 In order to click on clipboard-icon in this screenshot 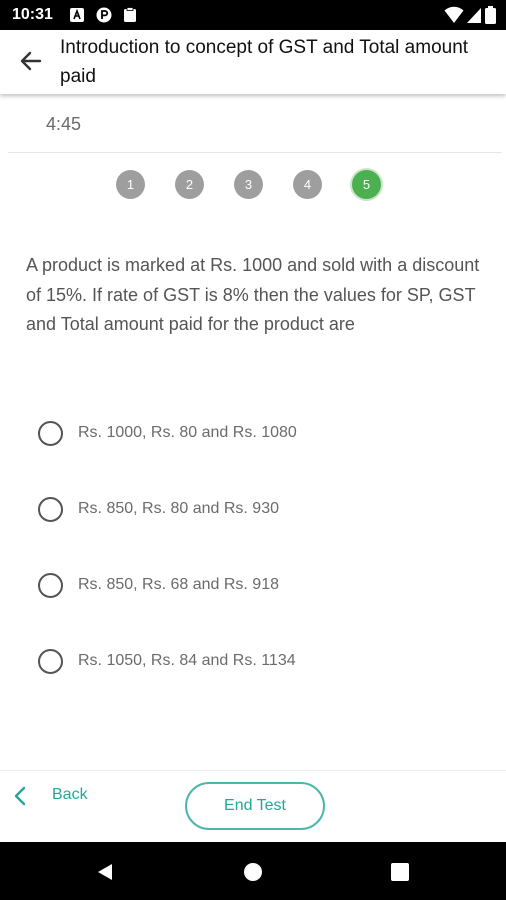, I will do `click(130, 14)`.